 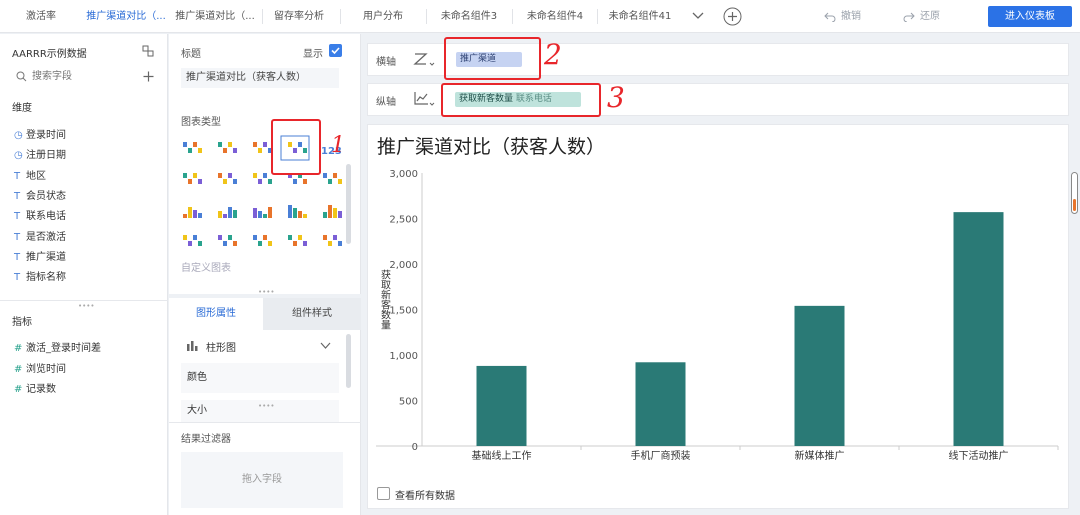 I want to click on view-all-checkbox, so click(x=383, y=493).